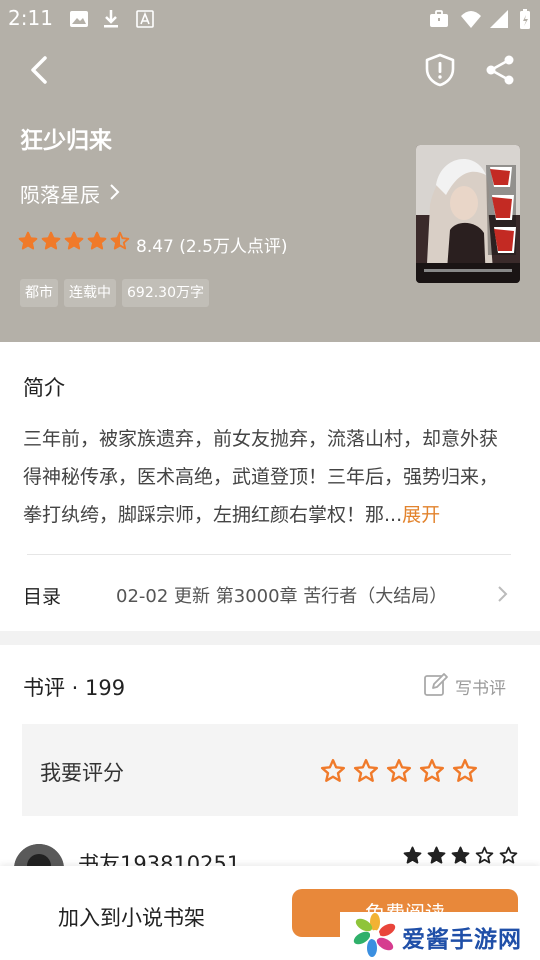  What do you see at coordinates (462, 940) in the screenshot?
I see `watermark-text: 爱酱手游网` at bounding box center [462, 940].